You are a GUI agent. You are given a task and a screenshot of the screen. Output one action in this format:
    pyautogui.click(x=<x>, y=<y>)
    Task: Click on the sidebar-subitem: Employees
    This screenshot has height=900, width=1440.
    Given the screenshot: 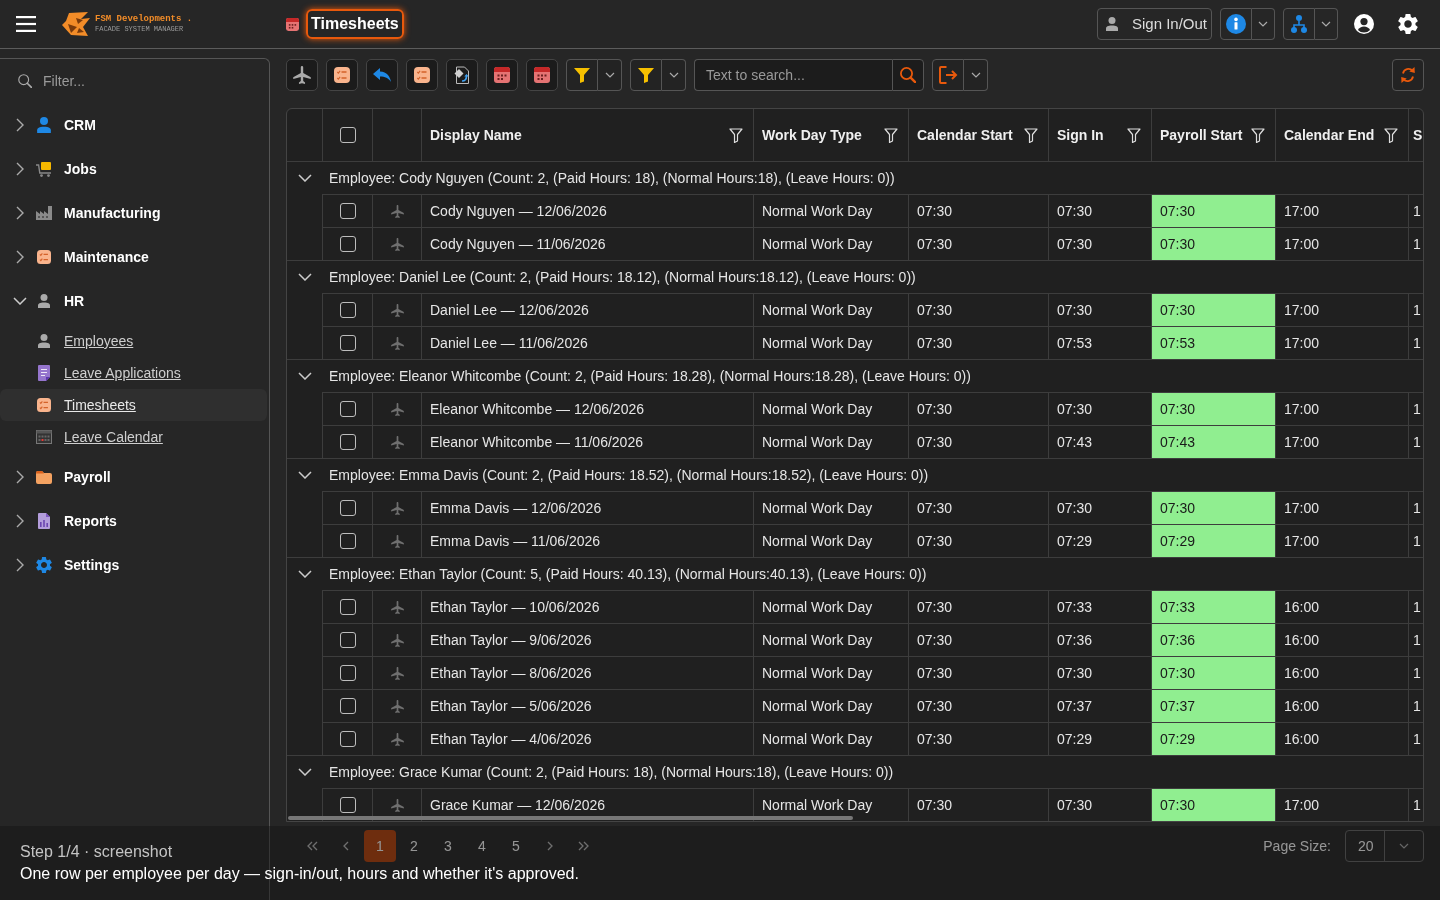 What is the action you would take?
    pyautogui.click(x=133, y=341)
    